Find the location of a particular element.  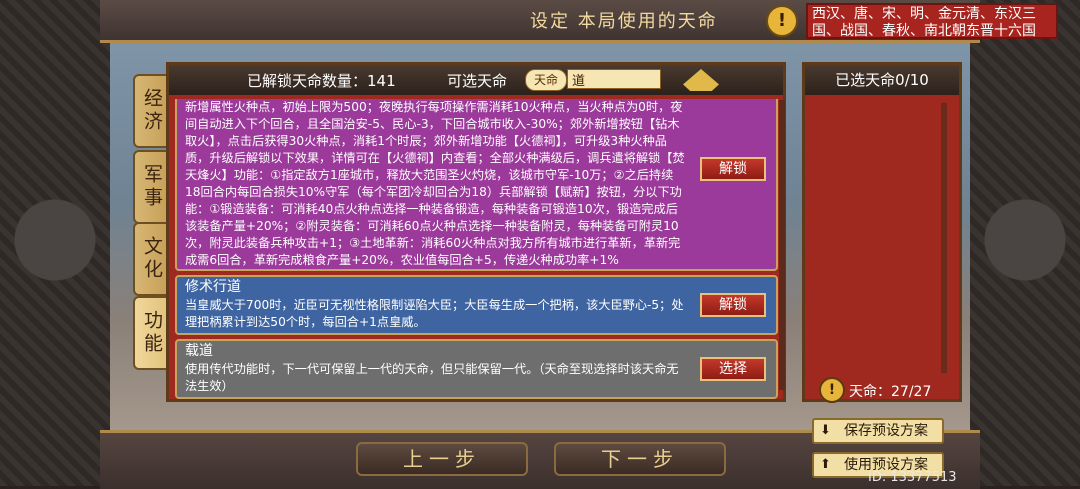

search-input is located at coordinates (614, 79).